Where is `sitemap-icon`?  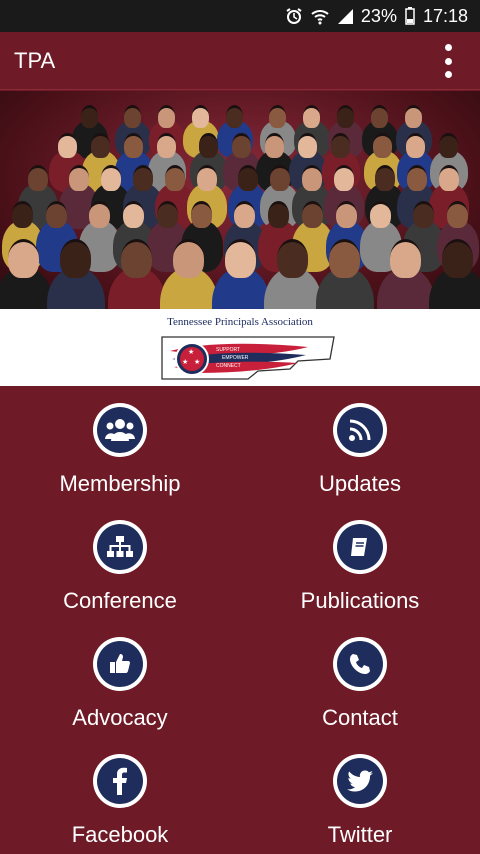 sitemap-icon is located at coordinates (120, 547).